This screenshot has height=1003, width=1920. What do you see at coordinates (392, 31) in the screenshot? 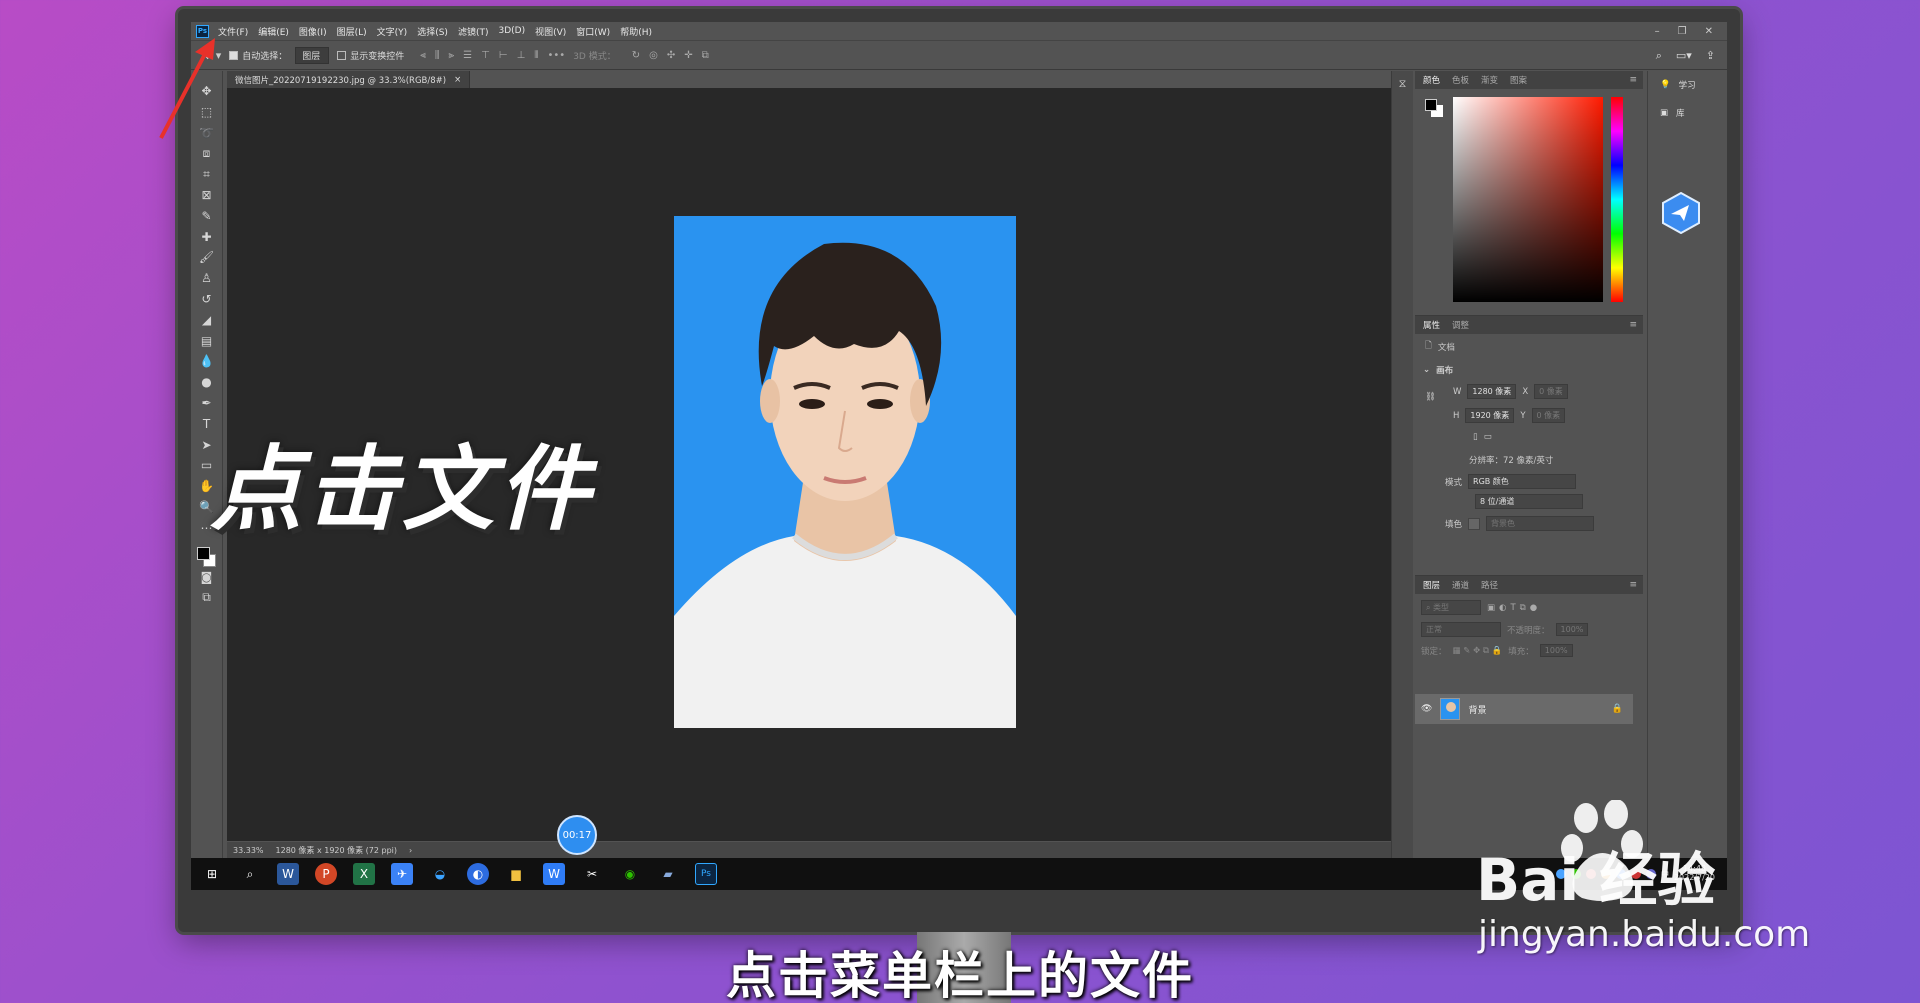
I see `menu-type: 文字(Y)` at bounding box center [392, 31].